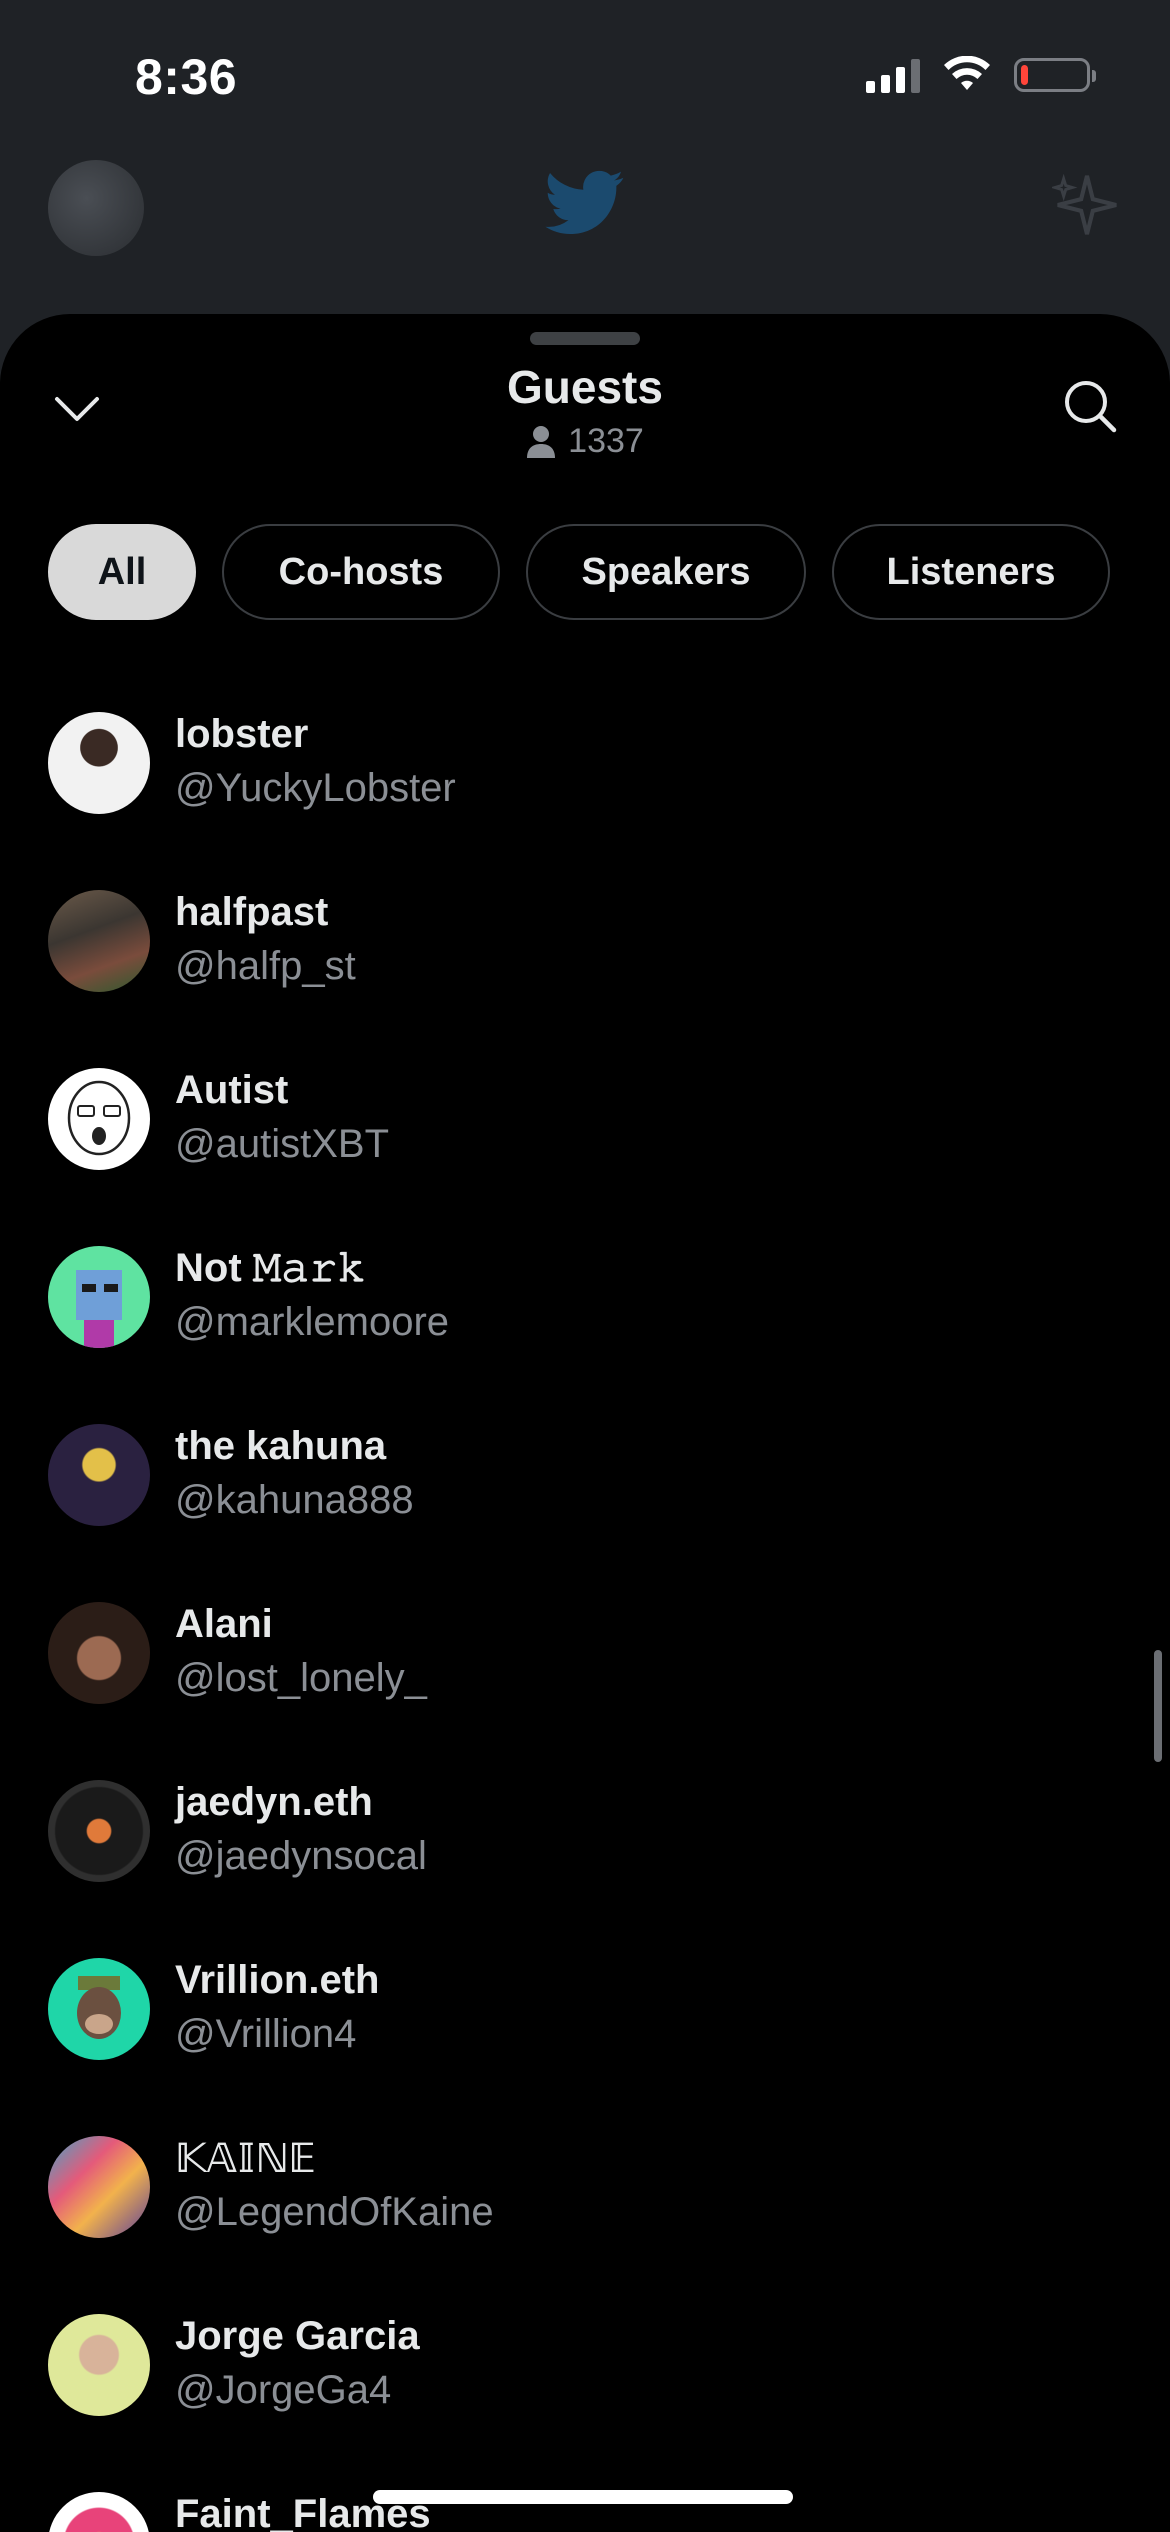 The image size is (1170, 2532). I want to click on cartoon-face-image, so click(99, 1118).